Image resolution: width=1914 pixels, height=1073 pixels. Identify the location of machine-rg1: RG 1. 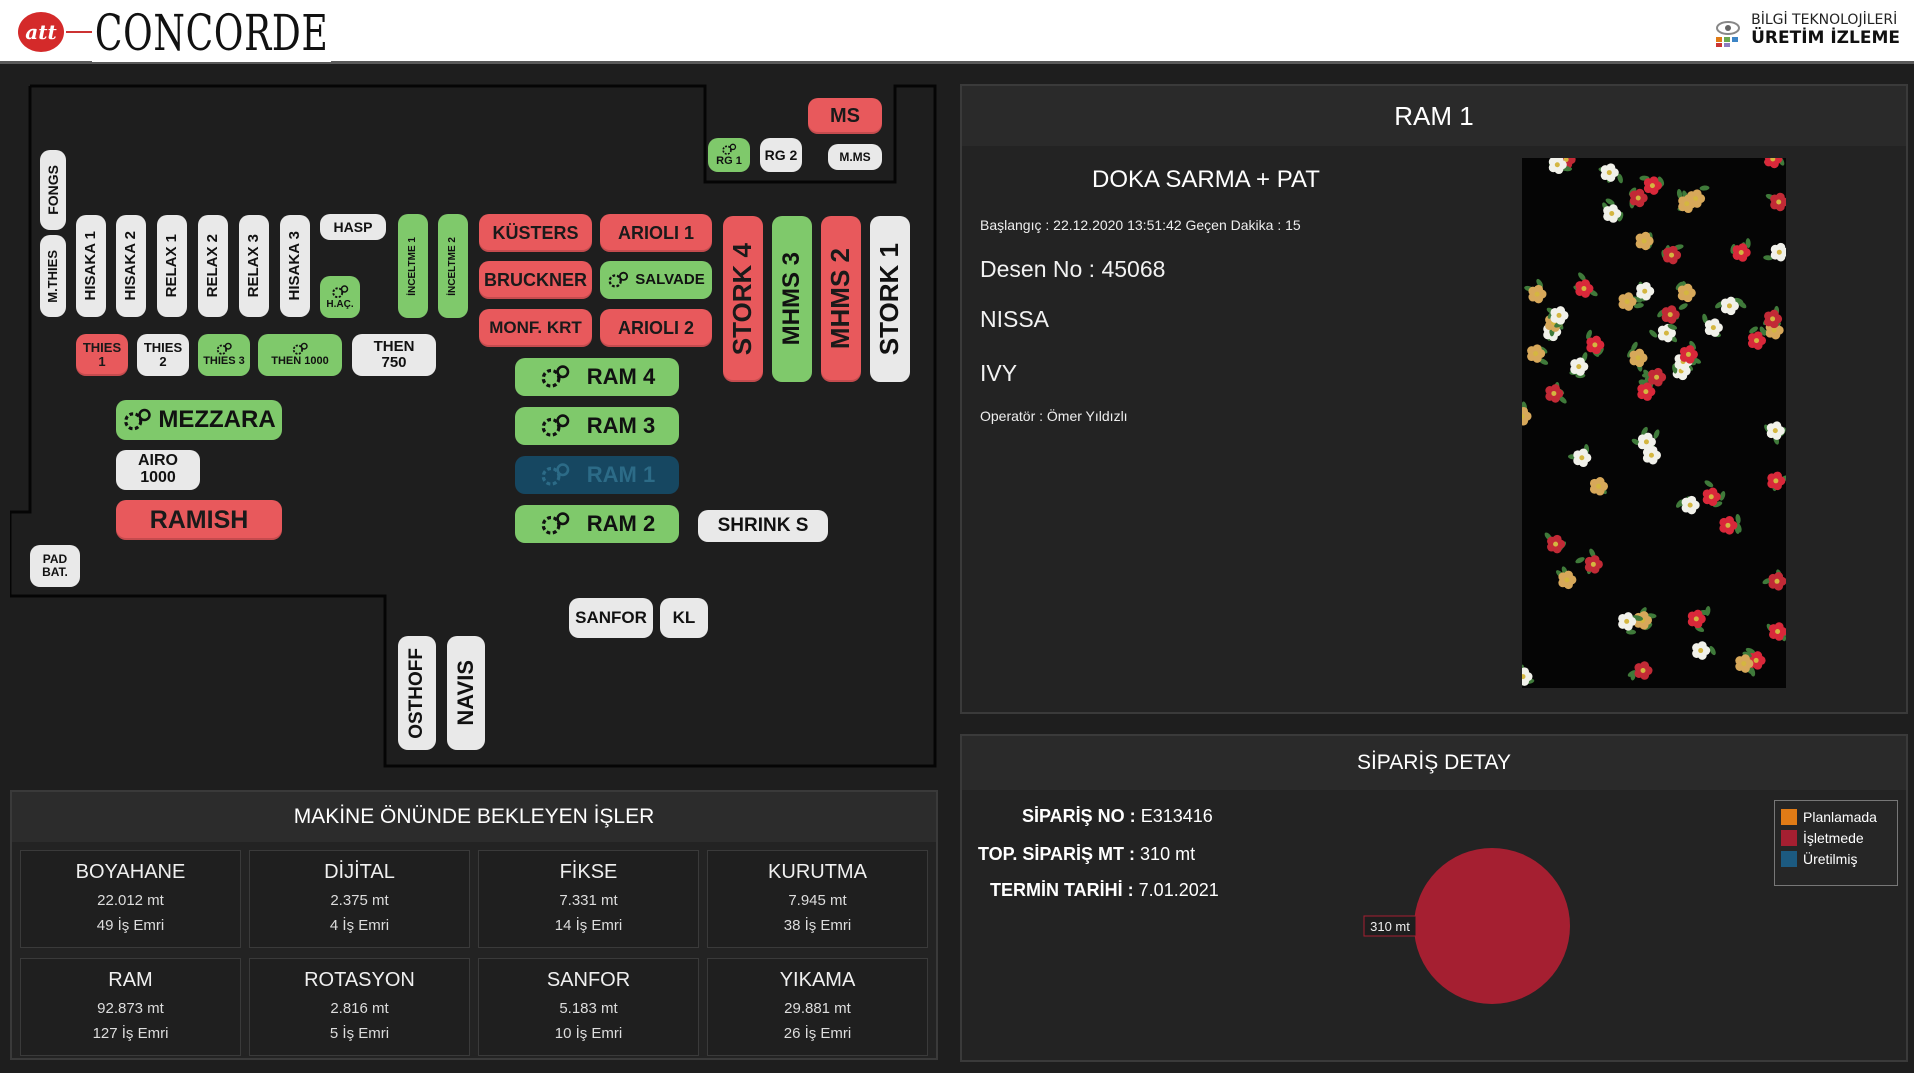
(729, 155).